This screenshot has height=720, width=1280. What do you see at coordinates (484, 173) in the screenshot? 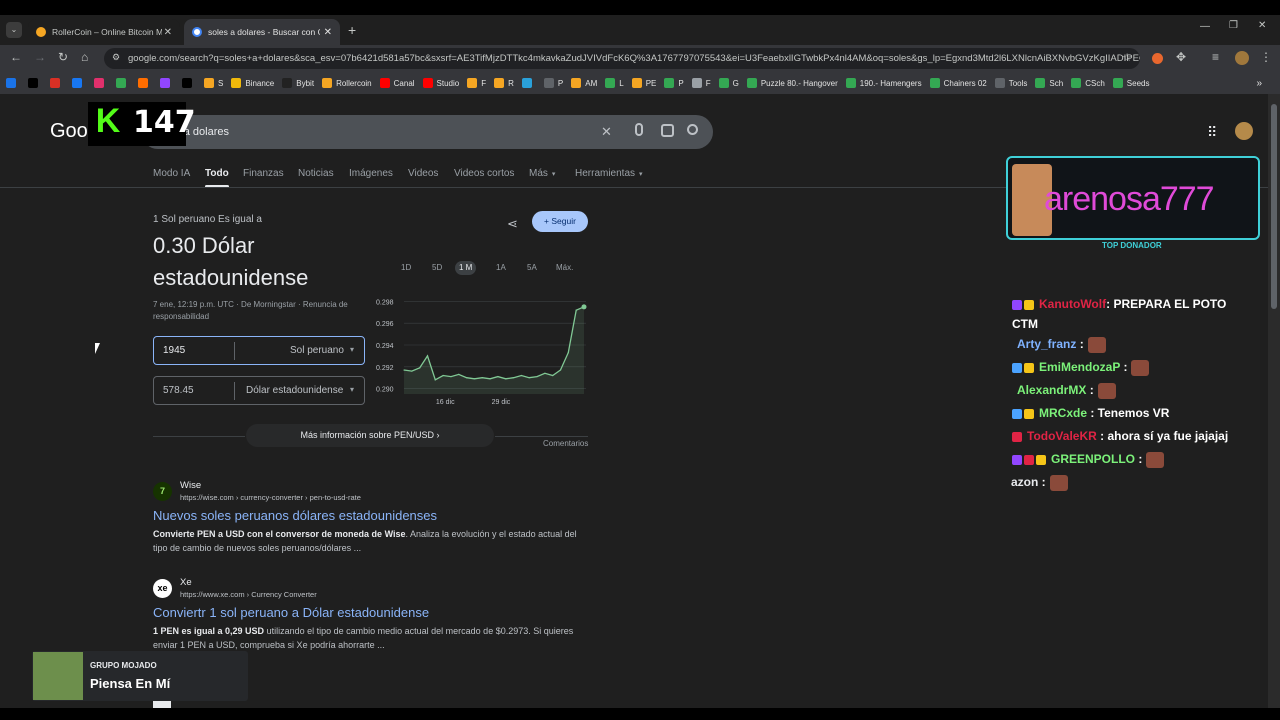
I see `tab-videos-cortos: Videos cortos` at bounding box center [484, 173].